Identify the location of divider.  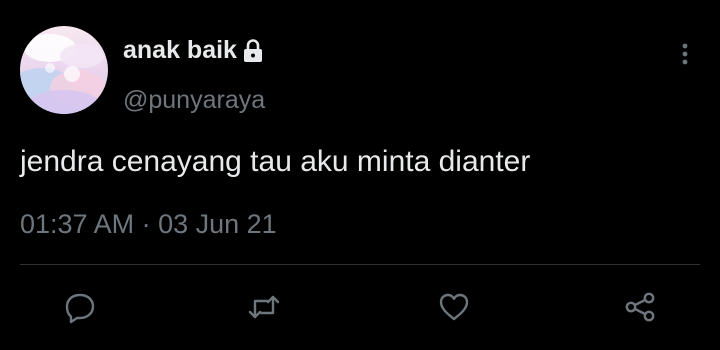
(360, 264).